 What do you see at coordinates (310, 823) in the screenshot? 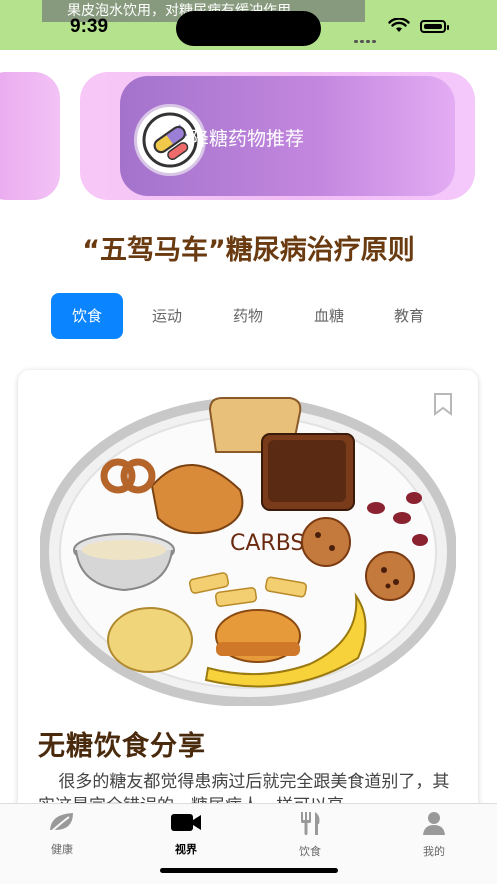
I see `fork-knife-icon` at bounding box center [310, 823].